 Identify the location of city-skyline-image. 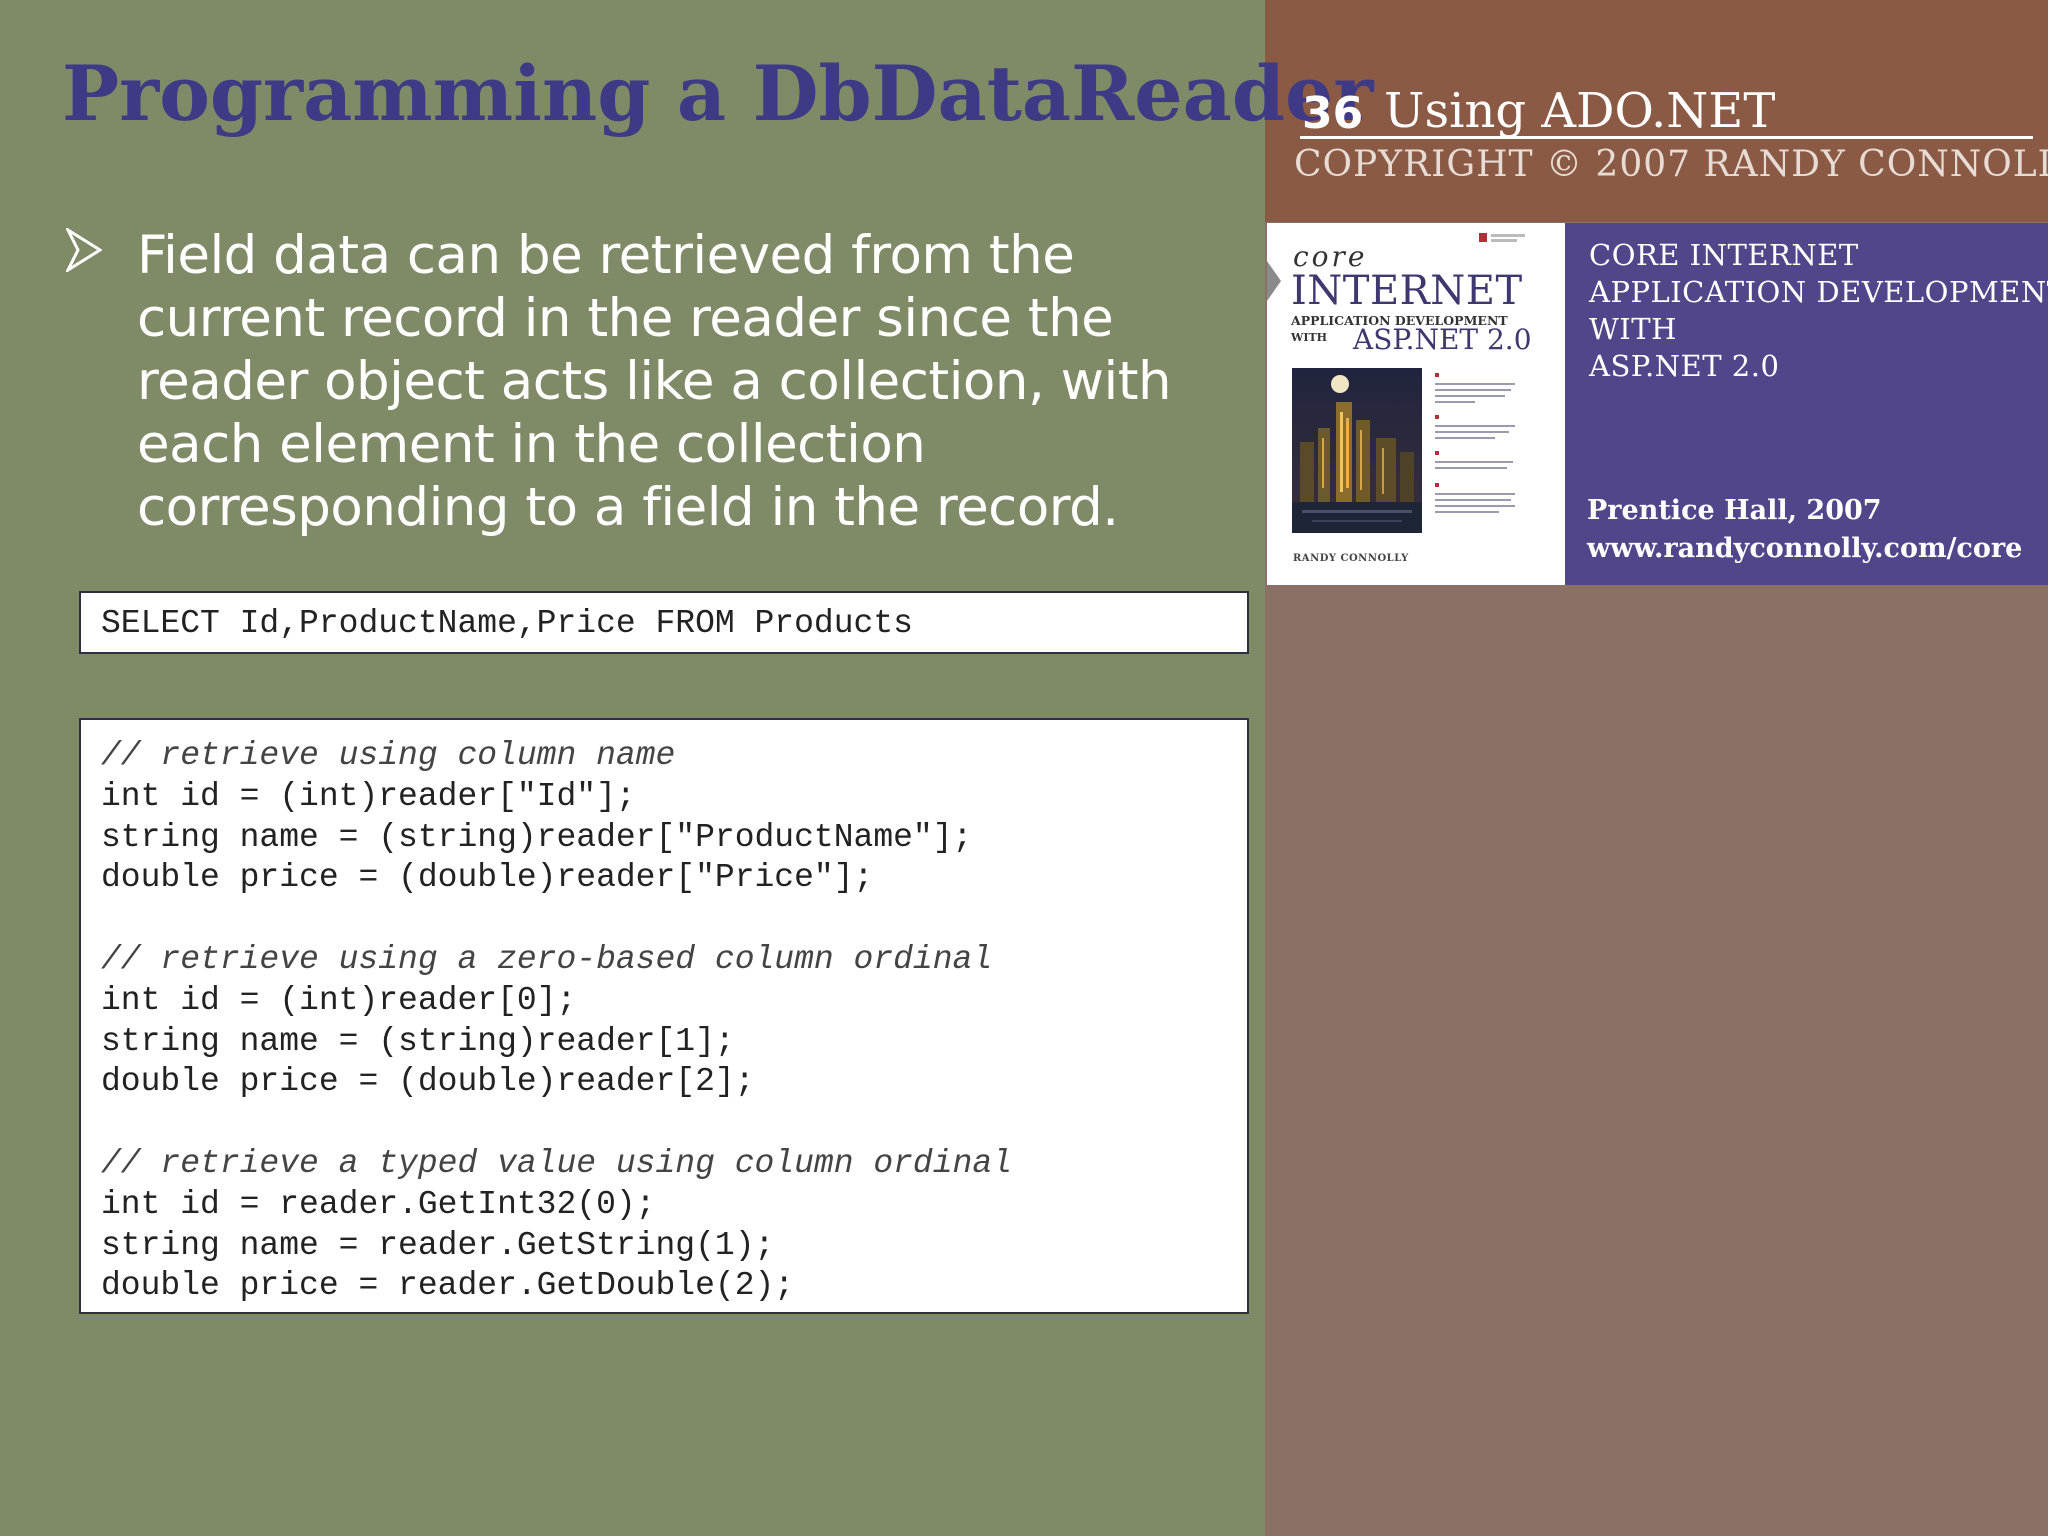
(1357, 450).